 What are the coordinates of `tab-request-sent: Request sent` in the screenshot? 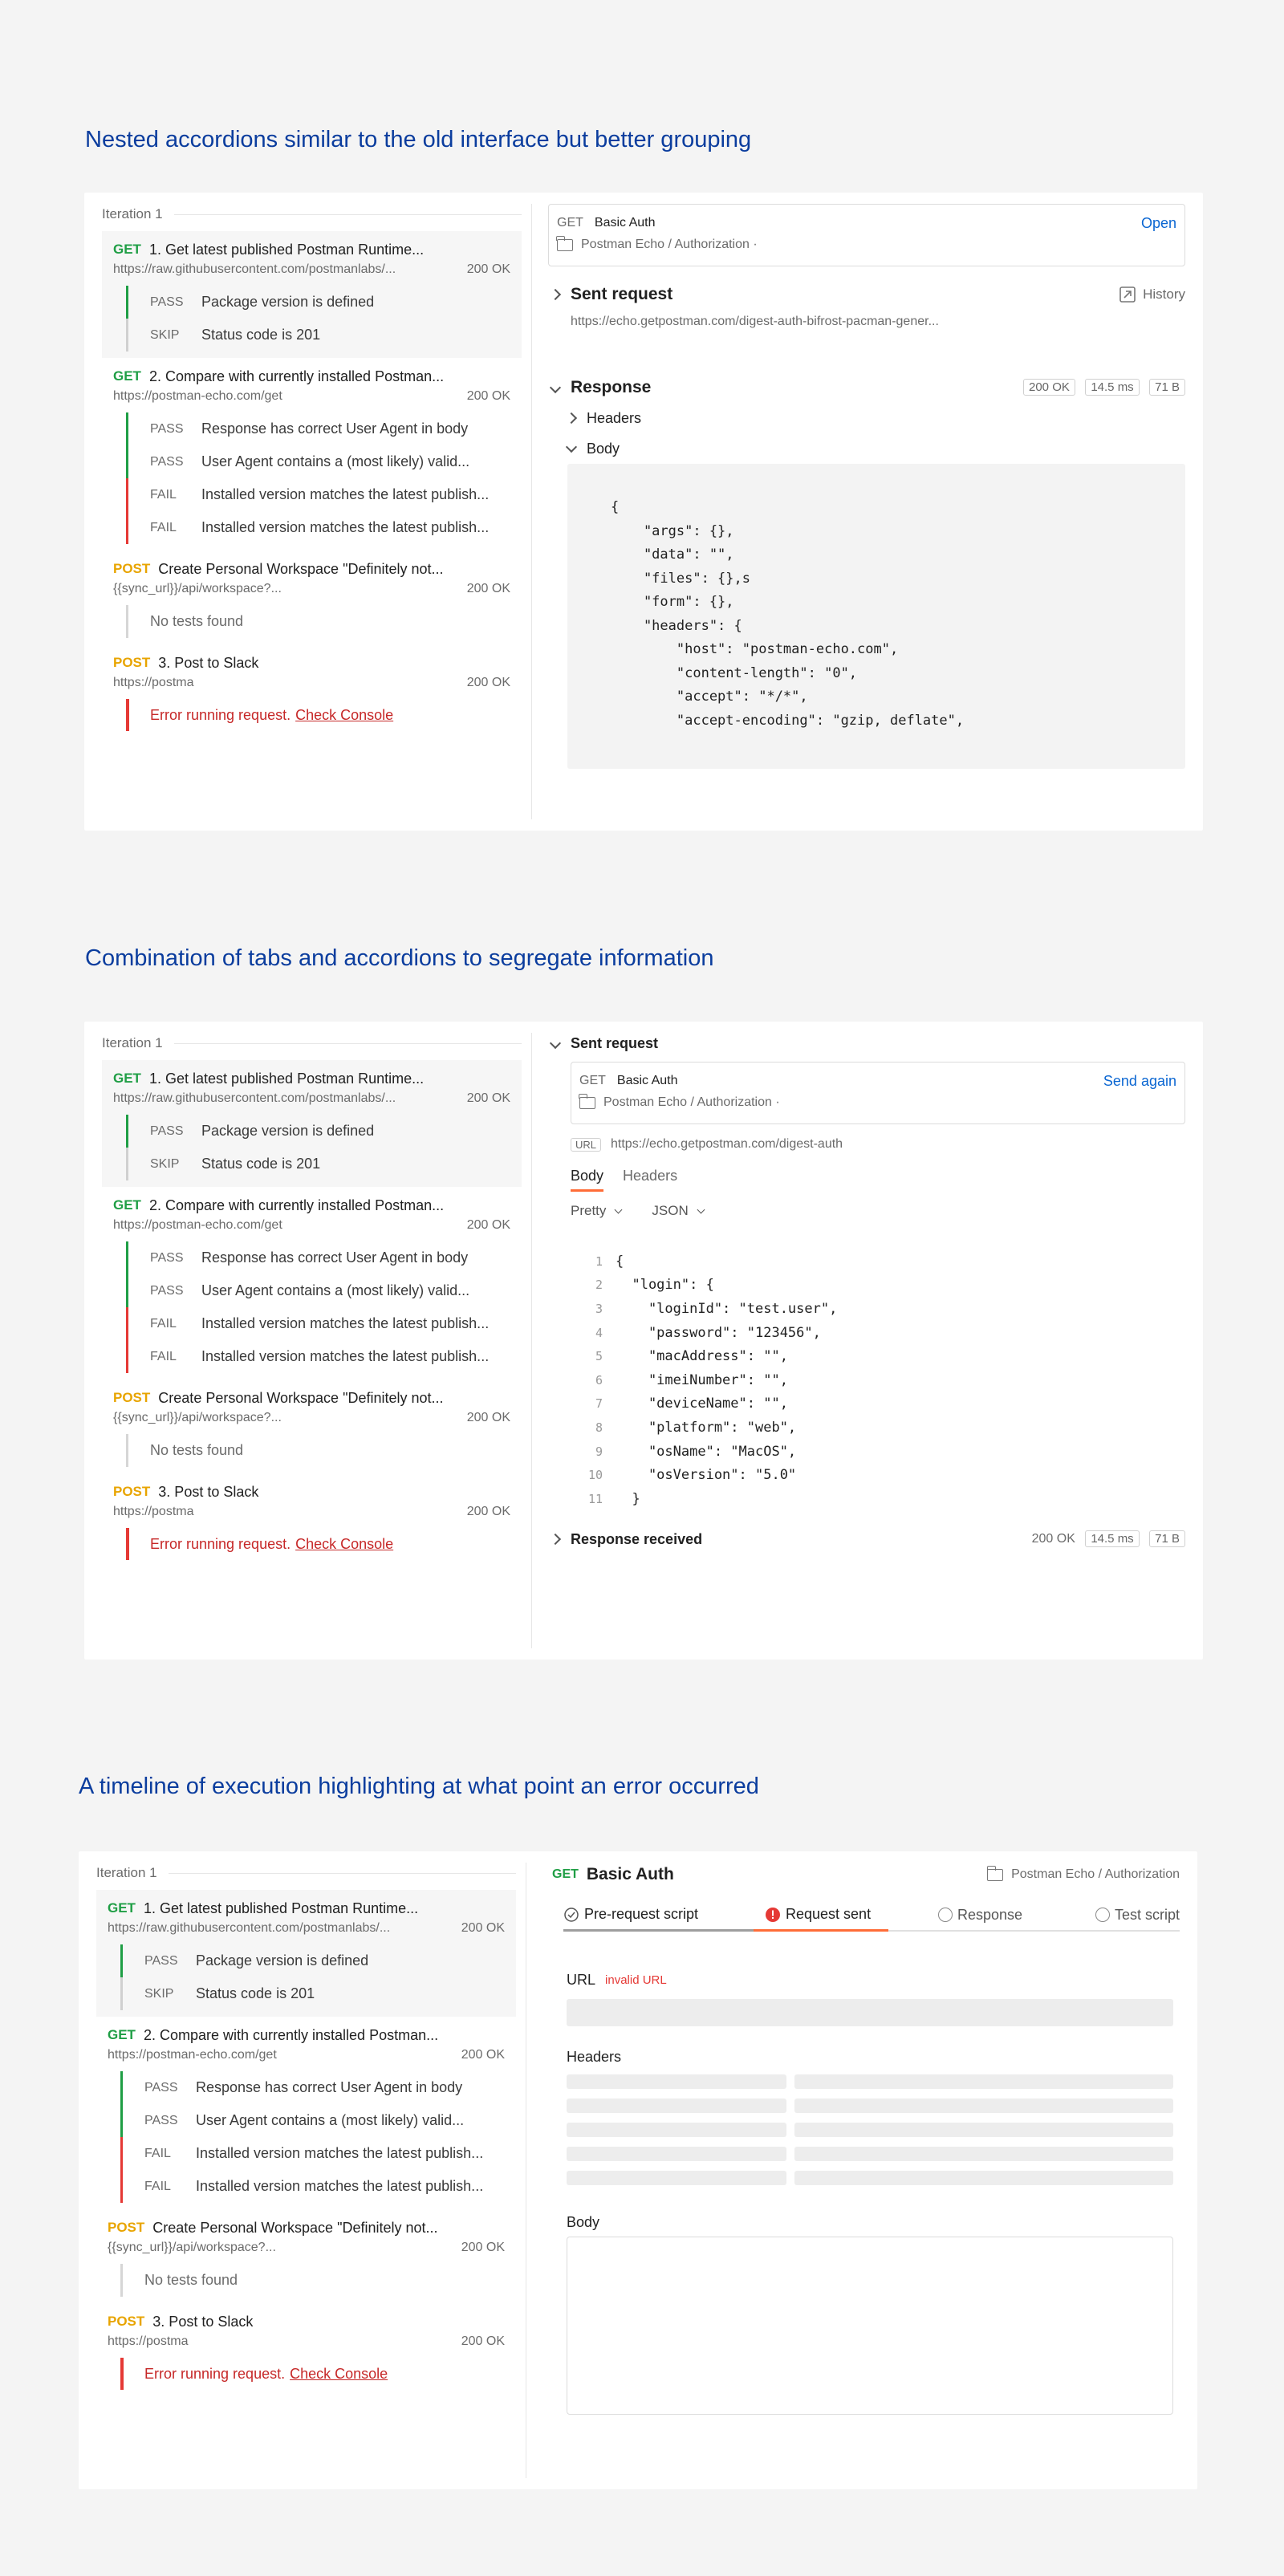 It's located at (821, 1916).